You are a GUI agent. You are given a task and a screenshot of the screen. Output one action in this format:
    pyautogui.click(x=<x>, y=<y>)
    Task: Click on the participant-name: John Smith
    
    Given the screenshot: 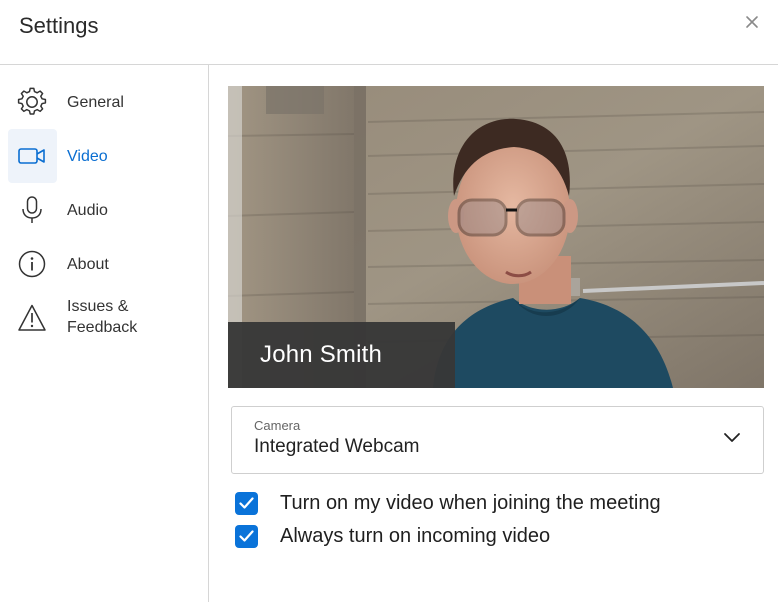 What is the action you would take?
    pyautogui.click(x=321, y=354)
    